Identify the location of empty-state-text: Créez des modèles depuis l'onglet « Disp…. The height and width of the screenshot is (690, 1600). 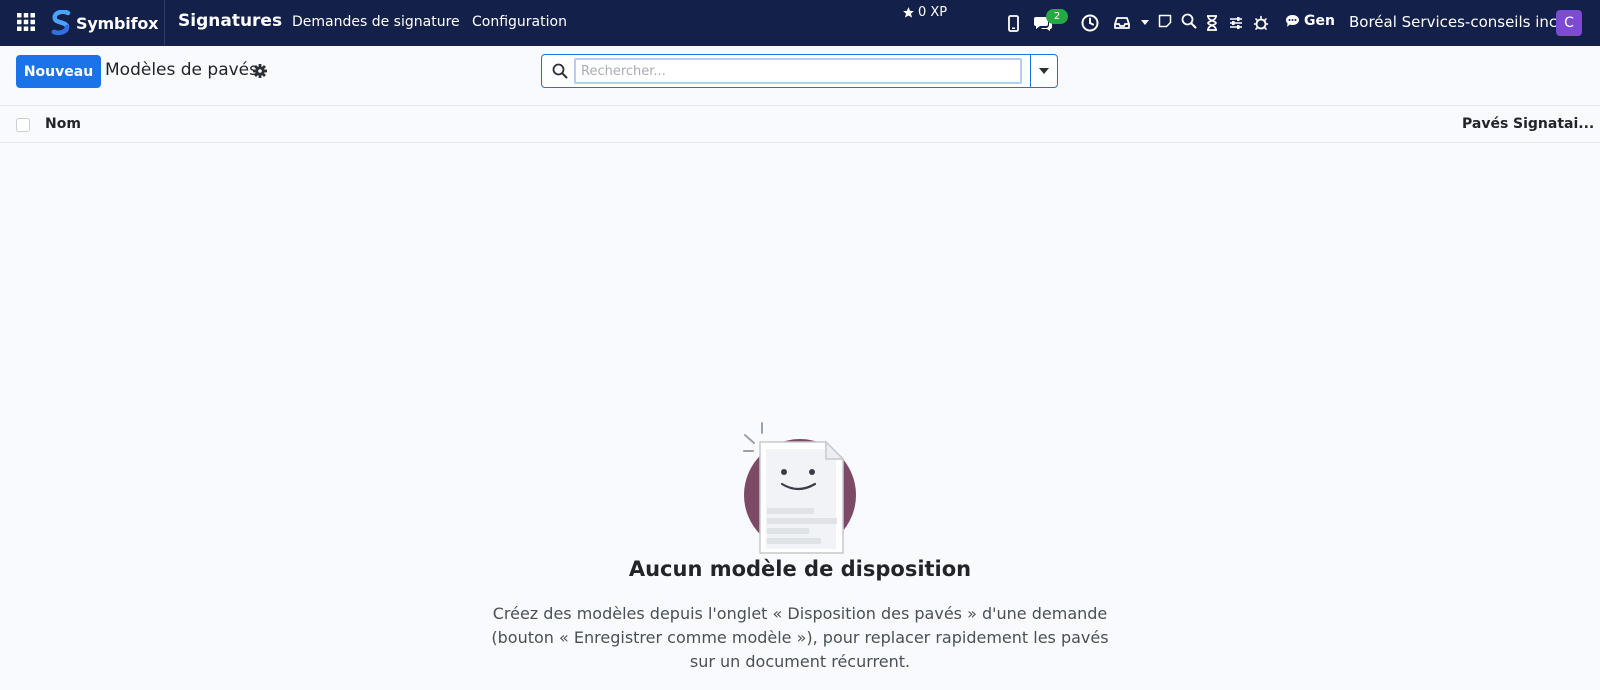
(800, 637).